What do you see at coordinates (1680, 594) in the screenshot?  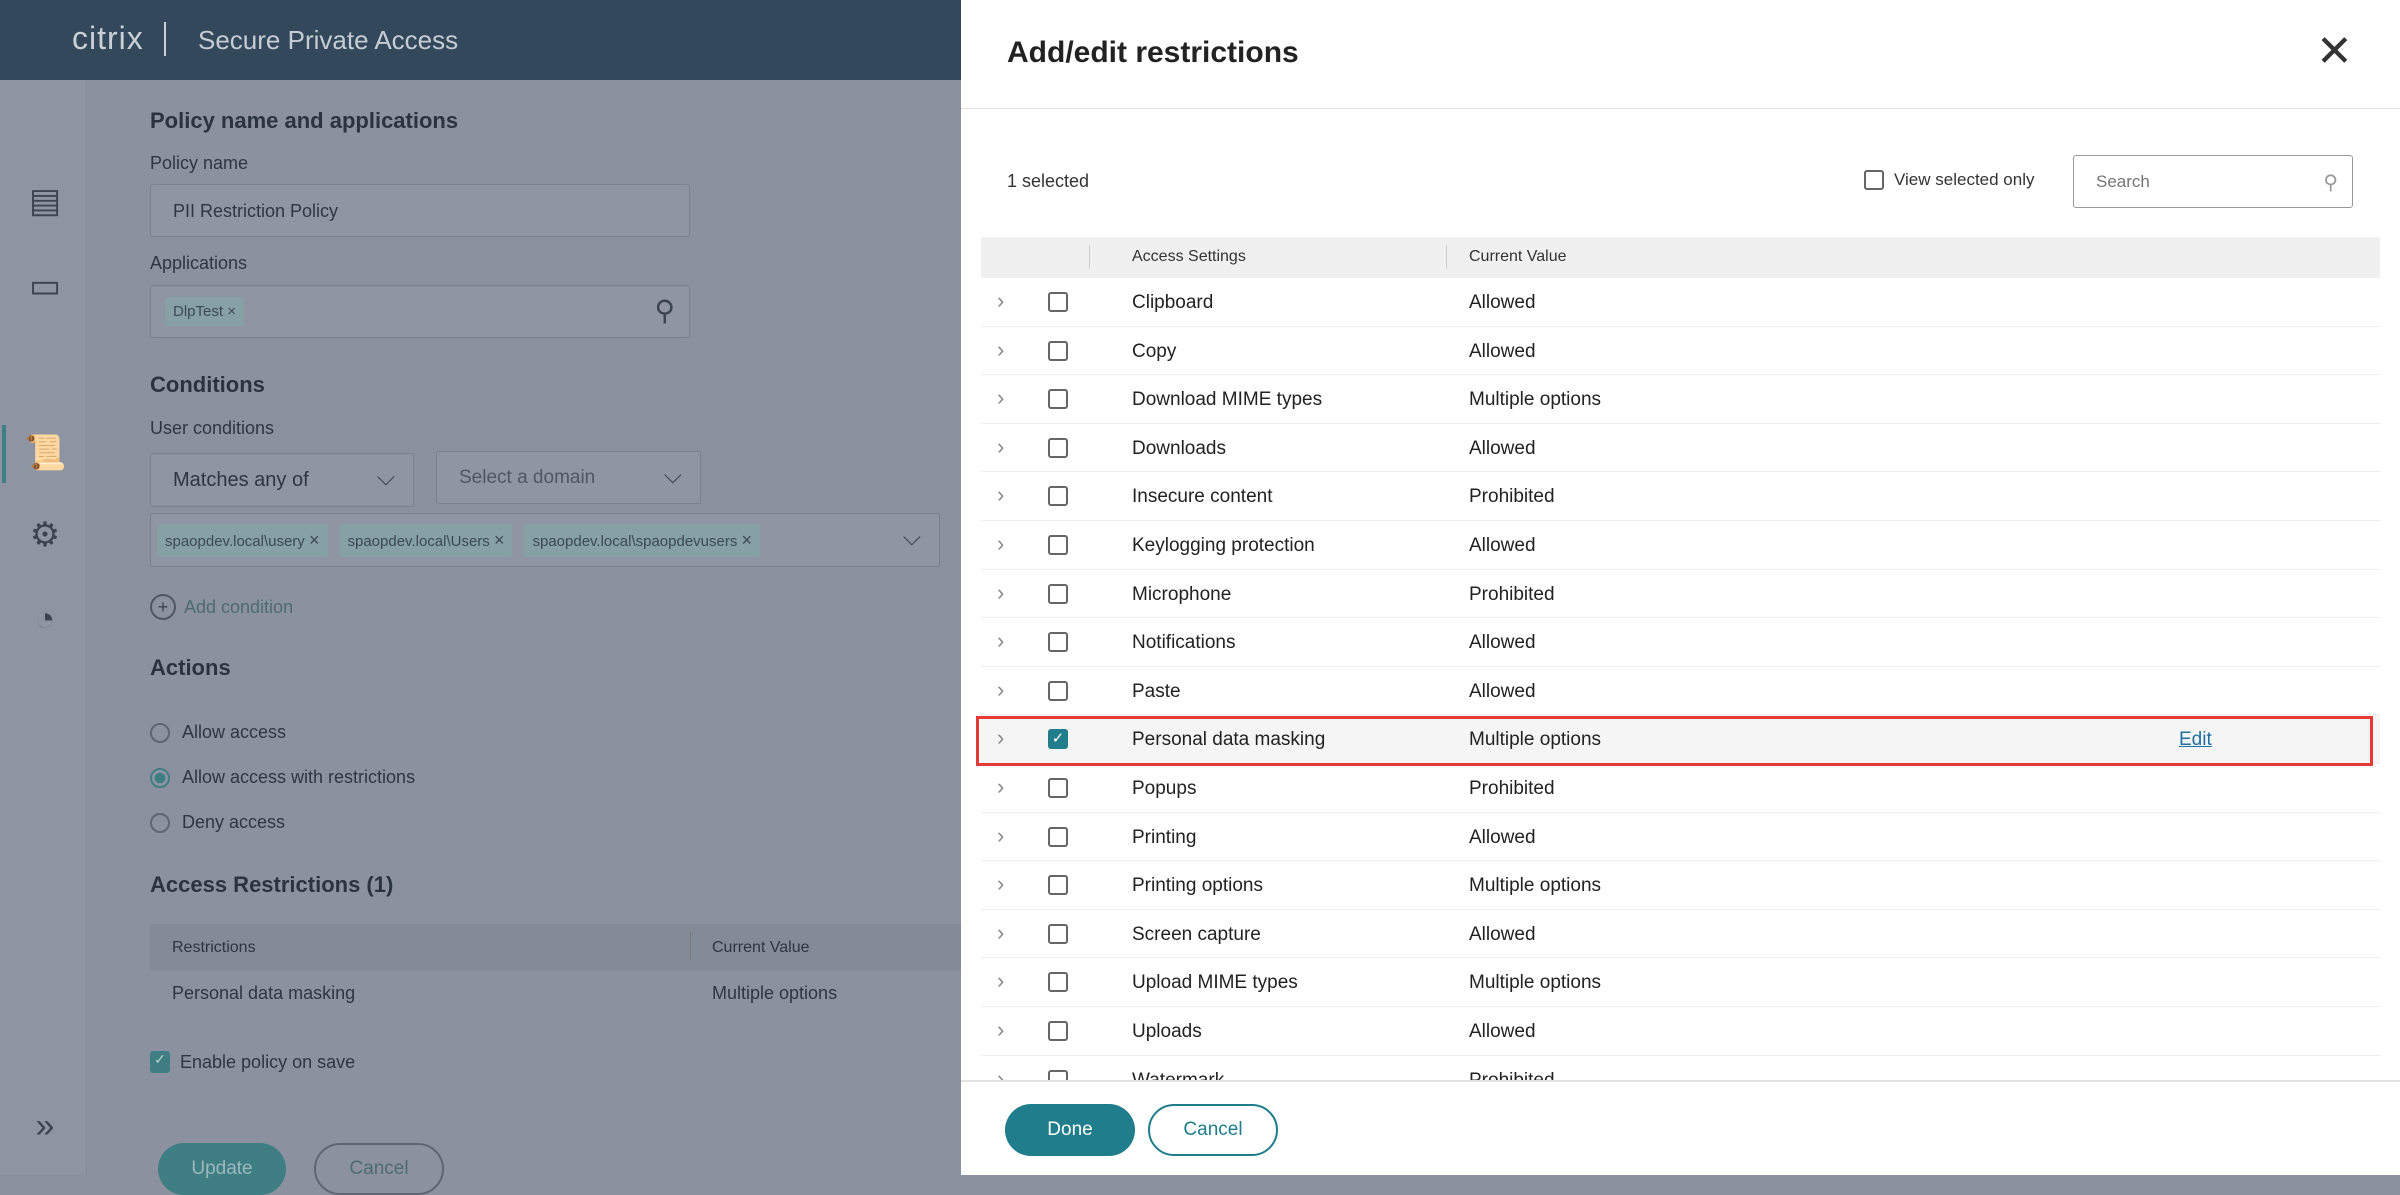 I see `table-row: › Microphone Prohibited` at bounding box center [1680, 594].